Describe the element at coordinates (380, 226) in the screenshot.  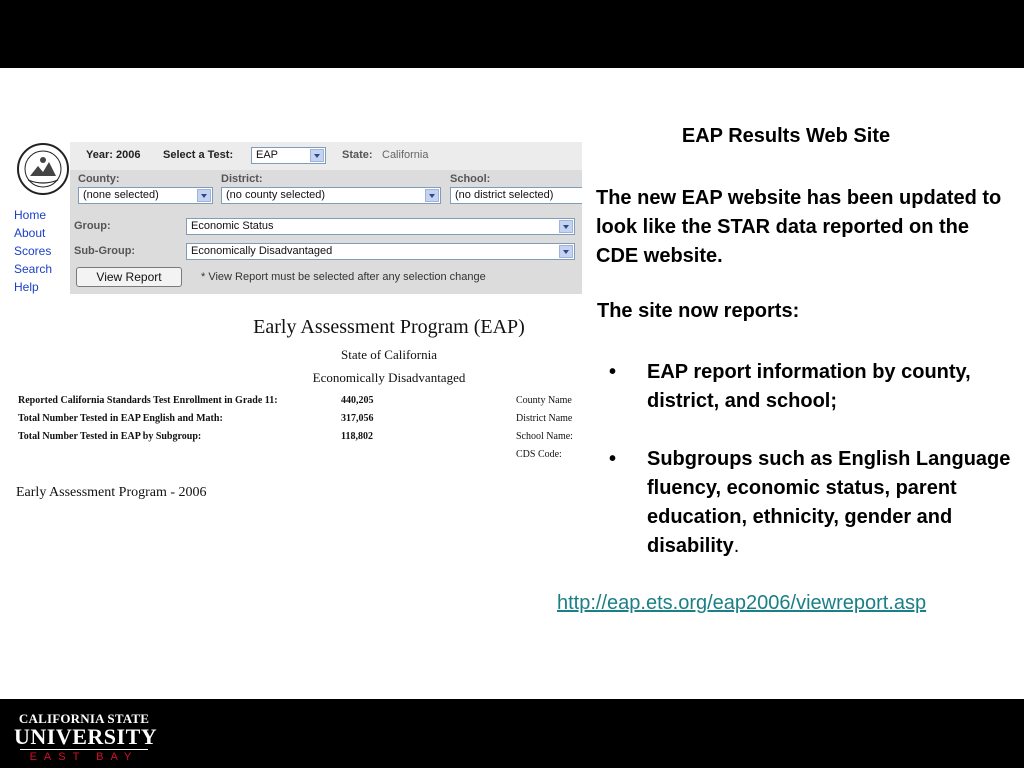
I see `group-select: Economic Status` at that location.